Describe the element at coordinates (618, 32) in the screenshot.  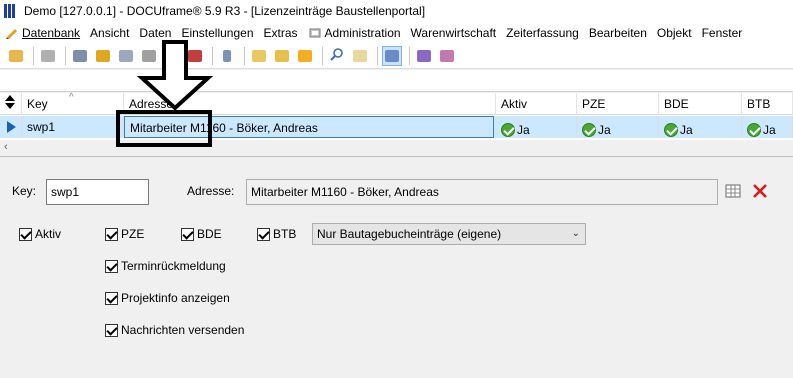
I see `menu-bearbeiten: Bearbeiten` at that location.